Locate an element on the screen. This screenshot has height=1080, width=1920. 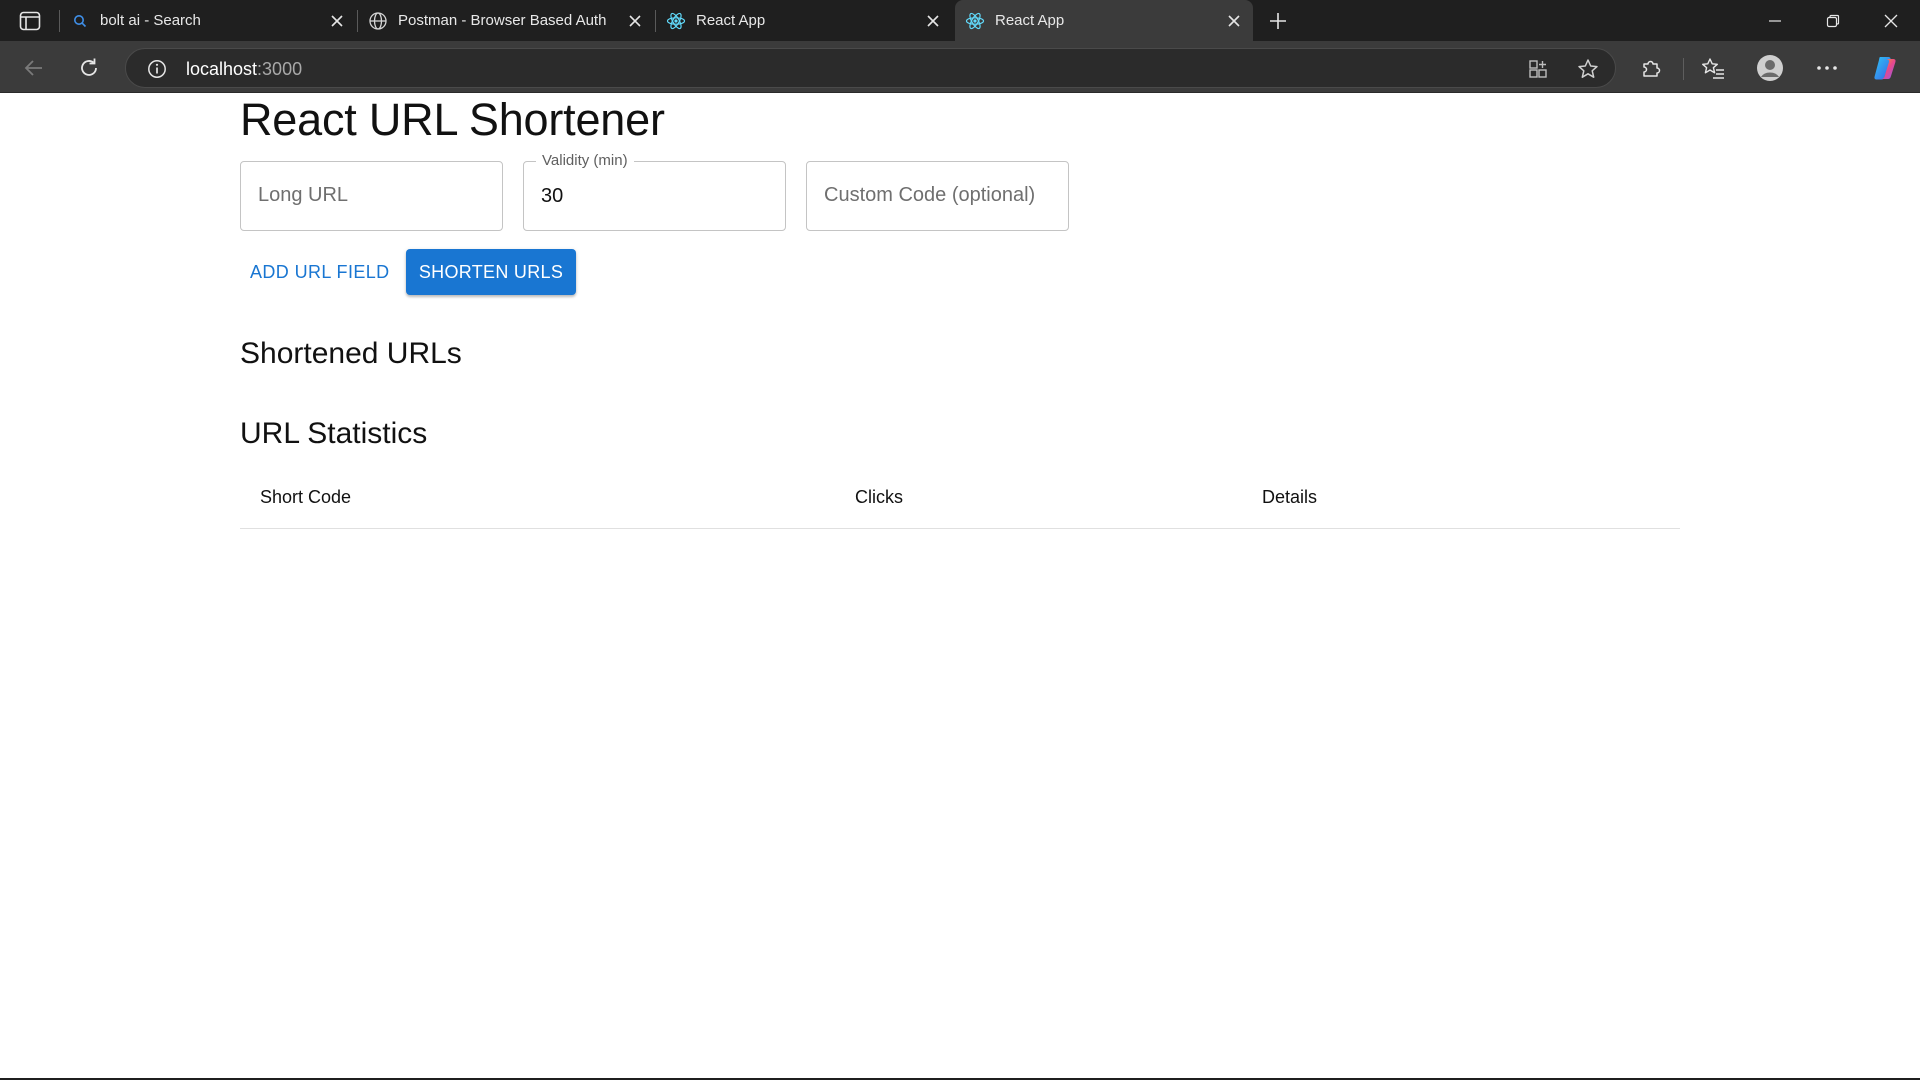
favorites-list-icon is located at coordinates (1713, 68).